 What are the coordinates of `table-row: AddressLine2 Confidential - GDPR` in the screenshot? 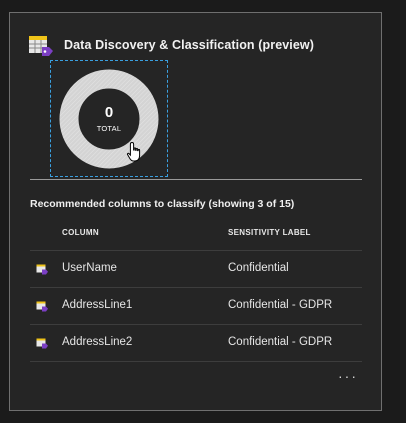 It's located at (196, 343).